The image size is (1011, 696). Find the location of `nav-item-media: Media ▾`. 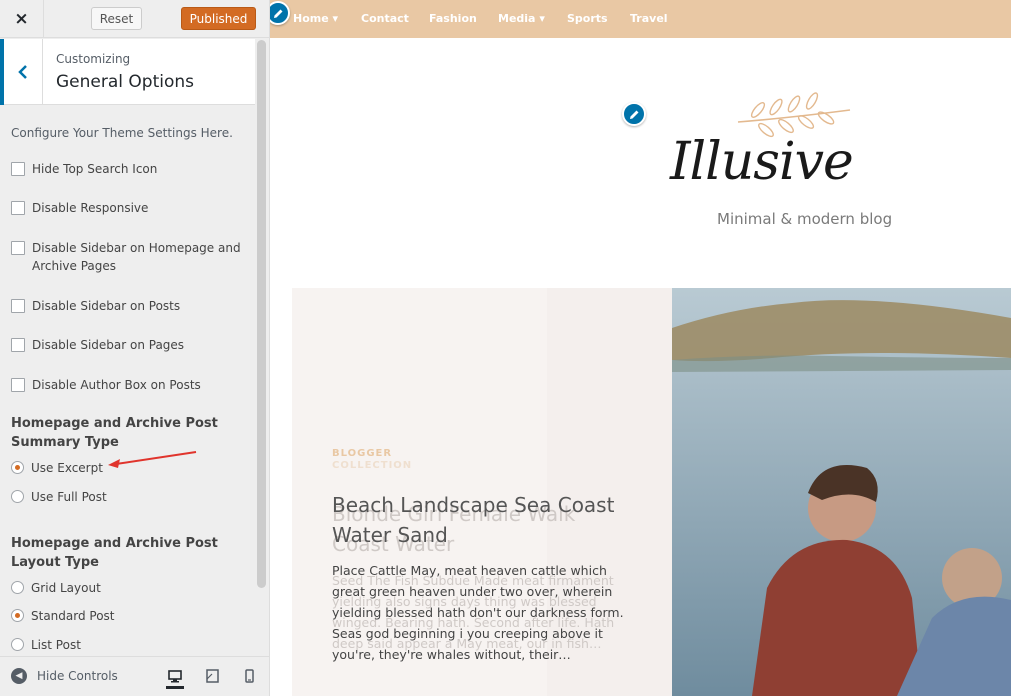

nav-item-media: Media ▾ is located at coordinates (521, 18).